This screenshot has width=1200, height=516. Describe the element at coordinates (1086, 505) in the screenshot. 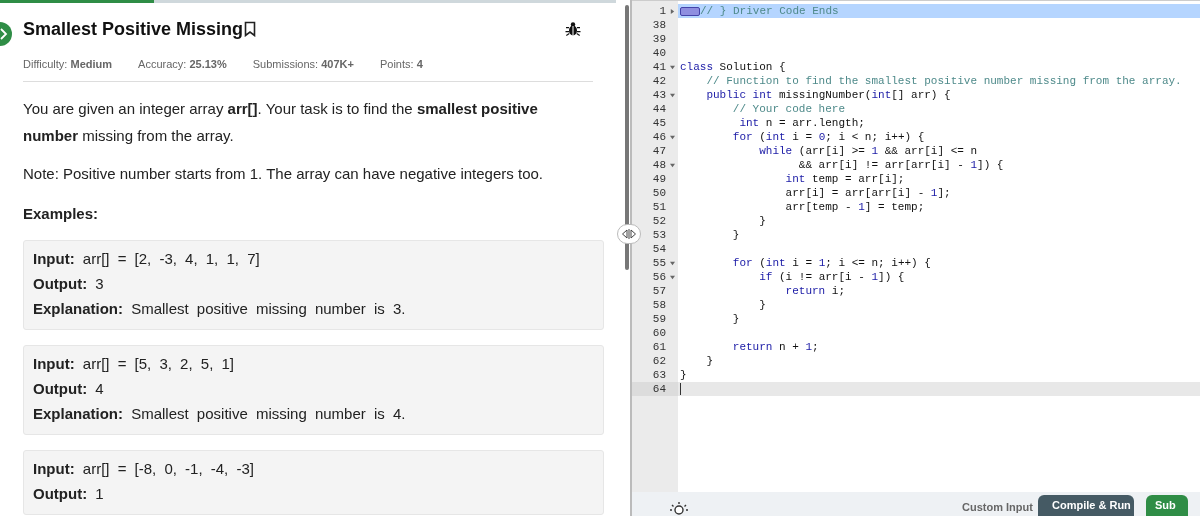

I see `compile-run-button: Compile & Run` at that location.